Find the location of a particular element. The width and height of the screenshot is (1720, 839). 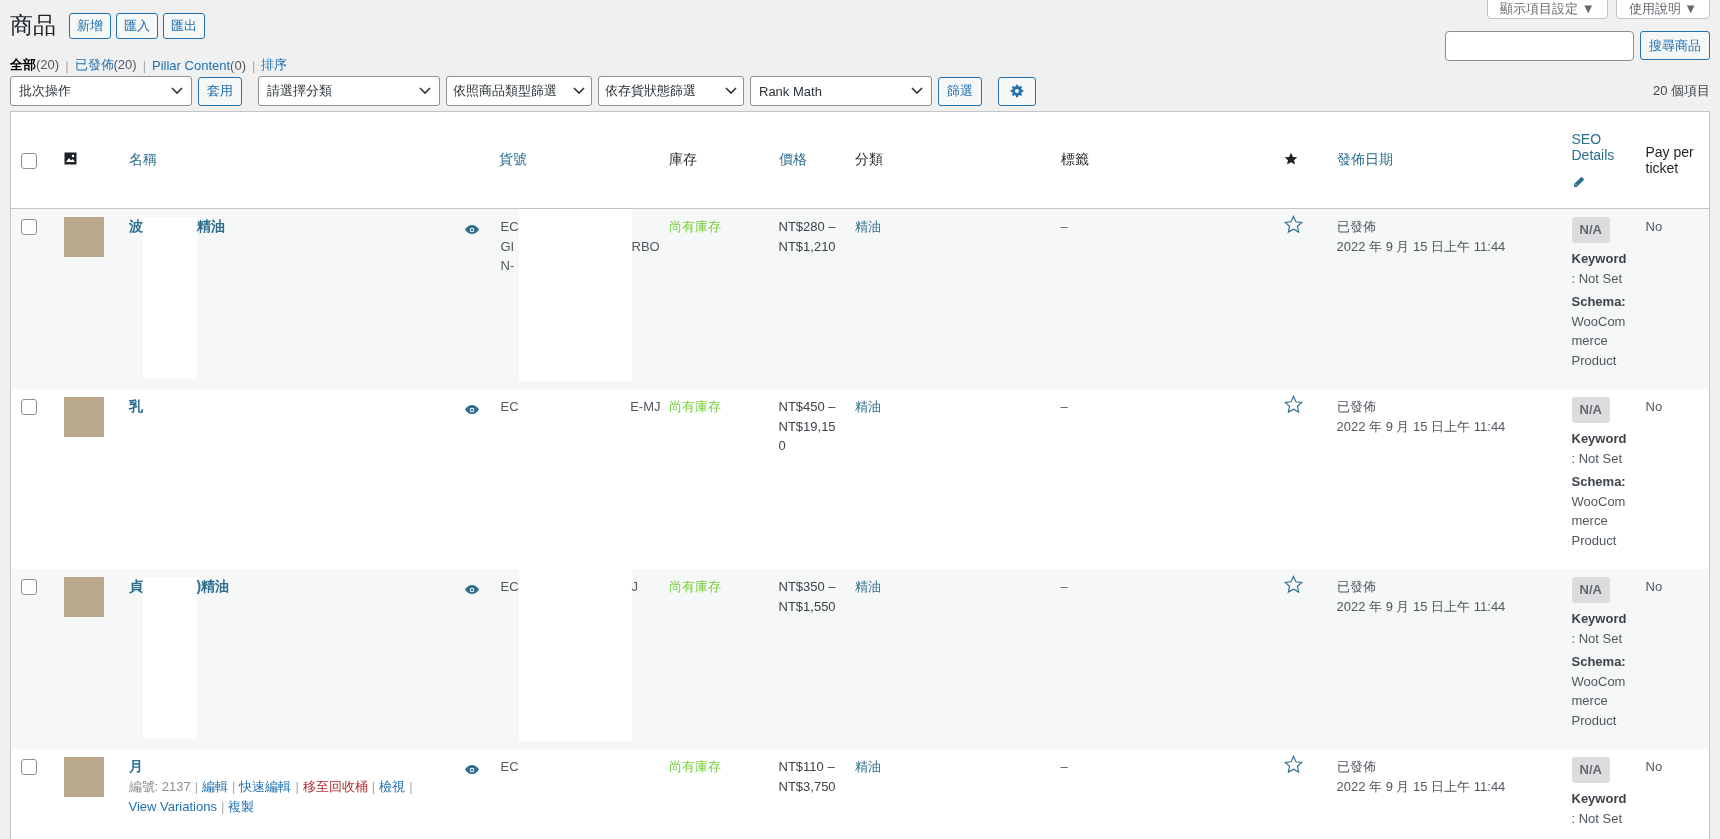

product-name-link: 貞 is located at coordinates (135, 587).